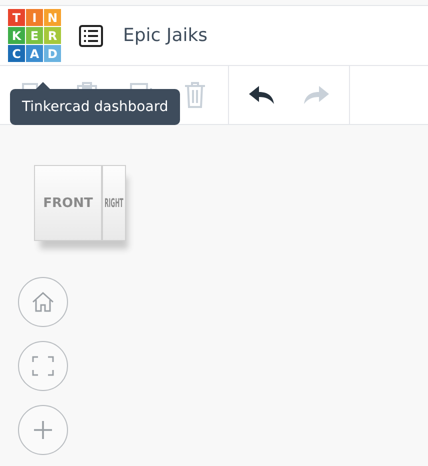 The image size is (428, 466). What do you see at coordinates (95, 107) in the screenshot?
I see `tooltip: Tinkercad dashboard` at bounding box center [95, 107].